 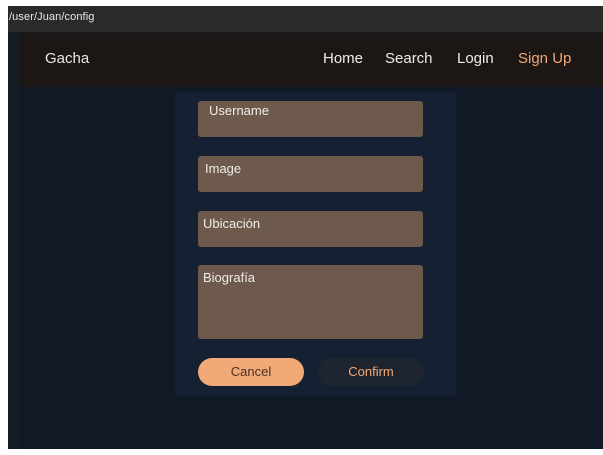 I want to click on nav-search-link: Search, so click(x=409, y=58).